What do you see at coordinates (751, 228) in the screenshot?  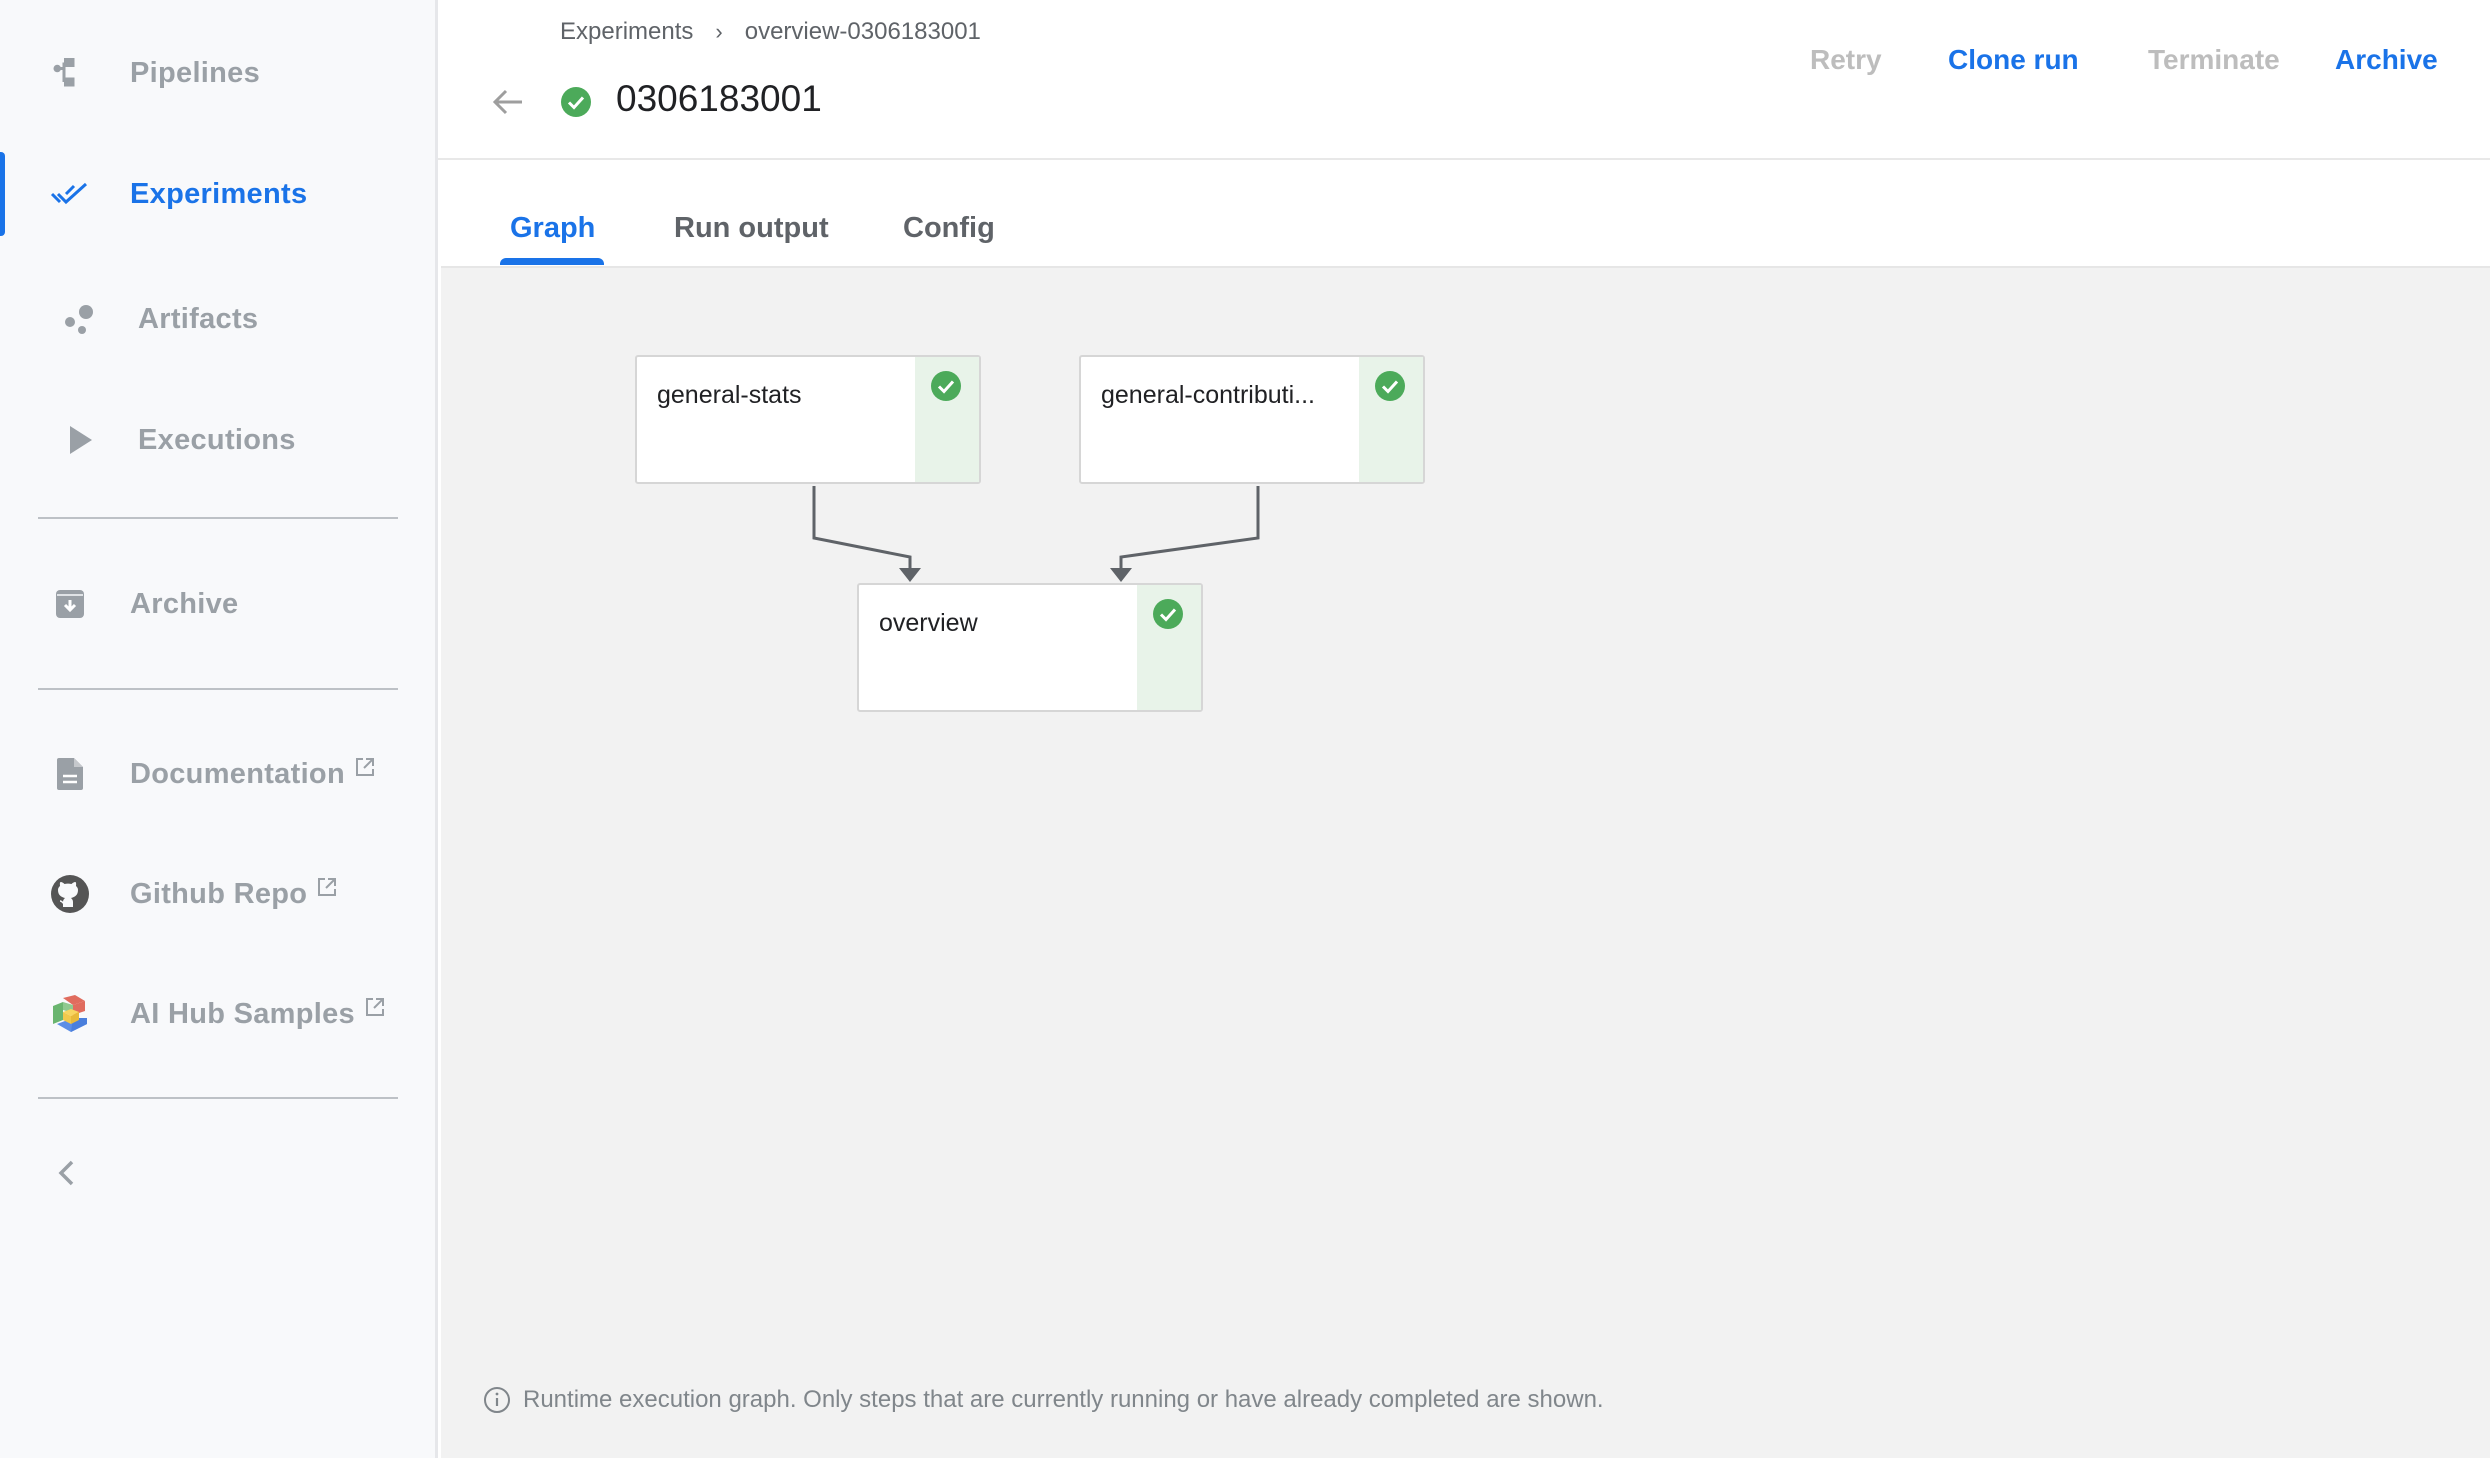 I see `tab-run-output: Run output` at bounding box center [751, 228].